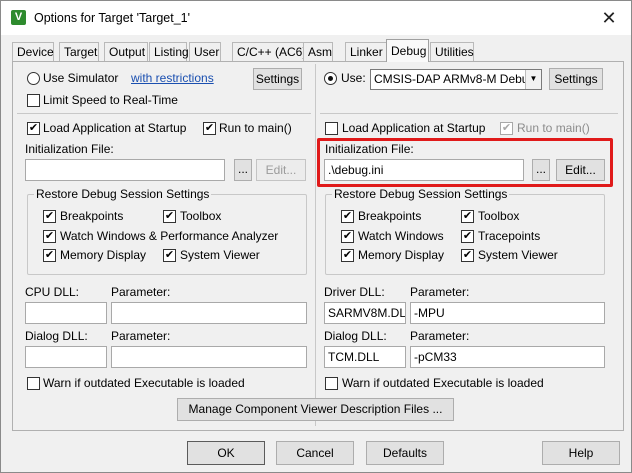 This screenshot has width=632, height=473. What do you see at coordinates (405, 453) in the screenshot?
I see `defaults-button: Defaults` at bounding box center [405, 453].